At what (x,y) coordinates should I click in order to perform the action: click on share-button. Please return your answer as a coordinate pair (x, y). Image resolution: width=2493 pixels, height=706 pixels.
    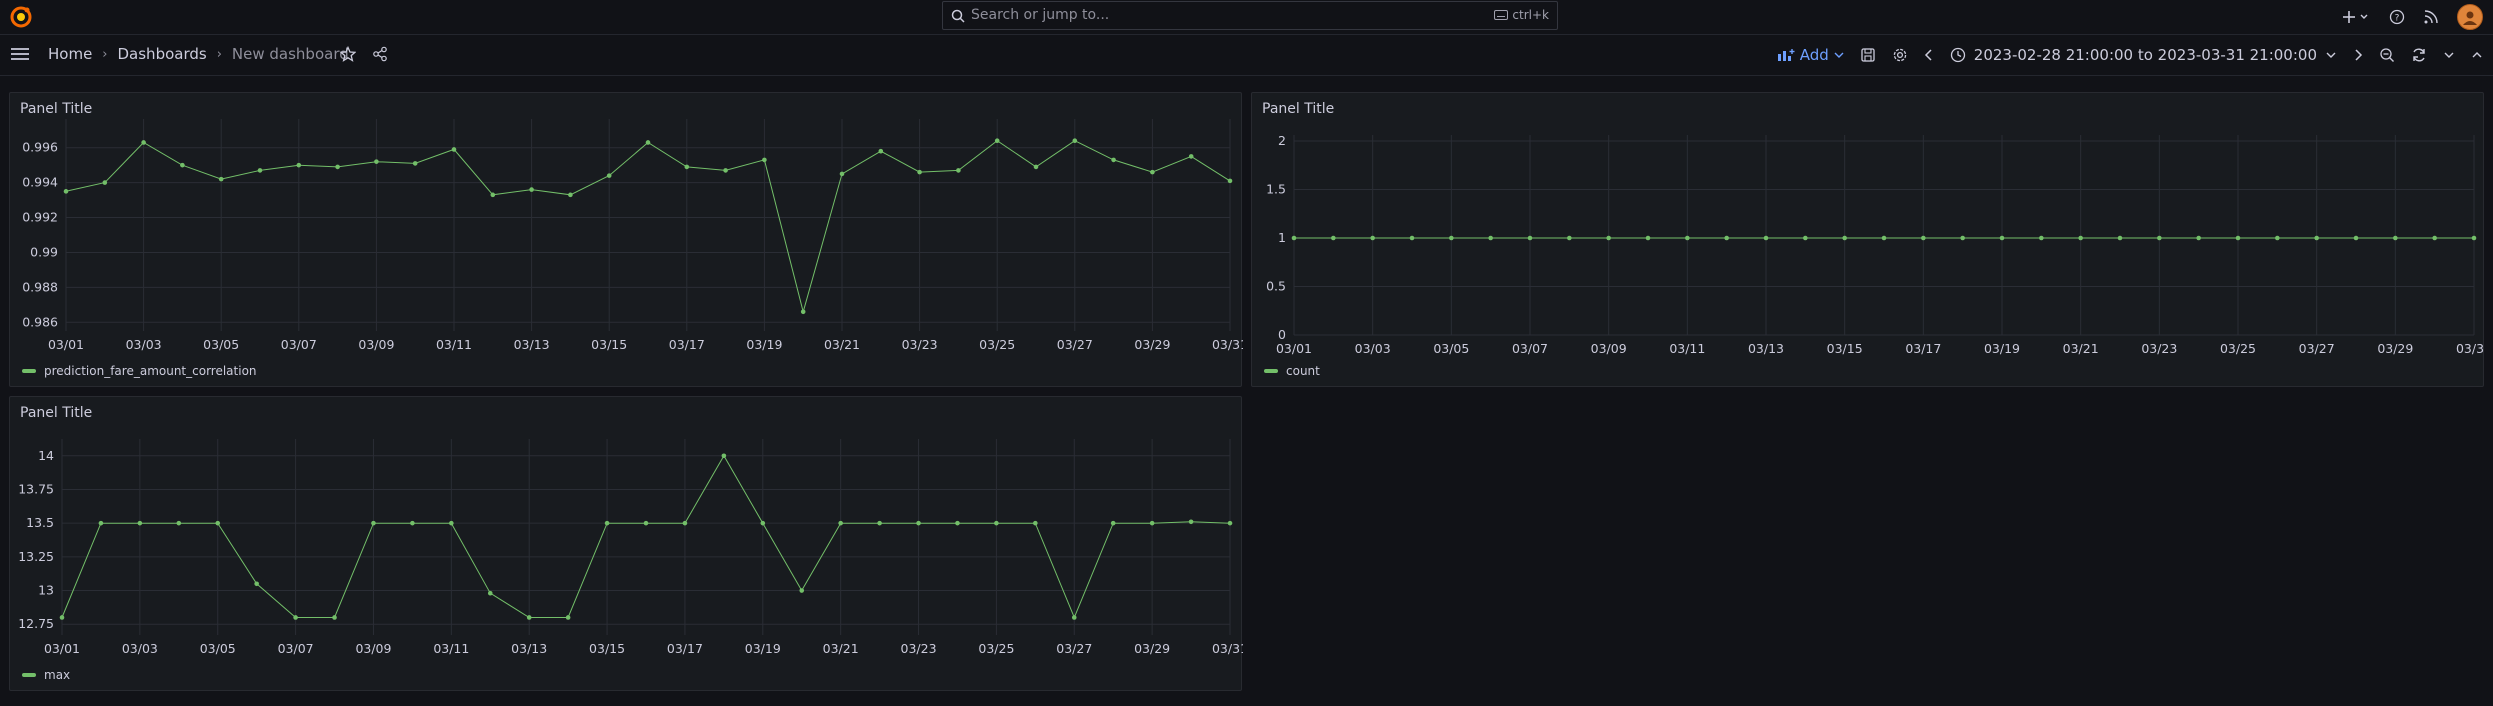
    Looking at the image, I should click on (380, 54).